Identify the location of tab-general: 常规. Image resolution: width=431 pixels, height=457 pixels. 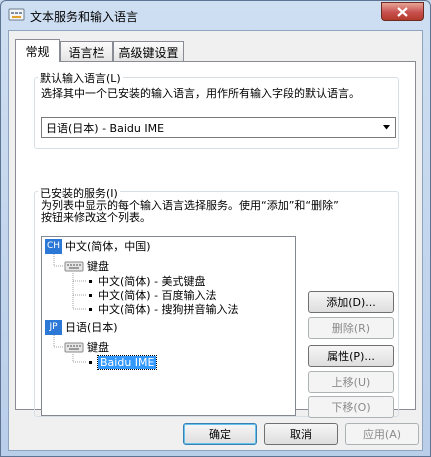
(37, 50).